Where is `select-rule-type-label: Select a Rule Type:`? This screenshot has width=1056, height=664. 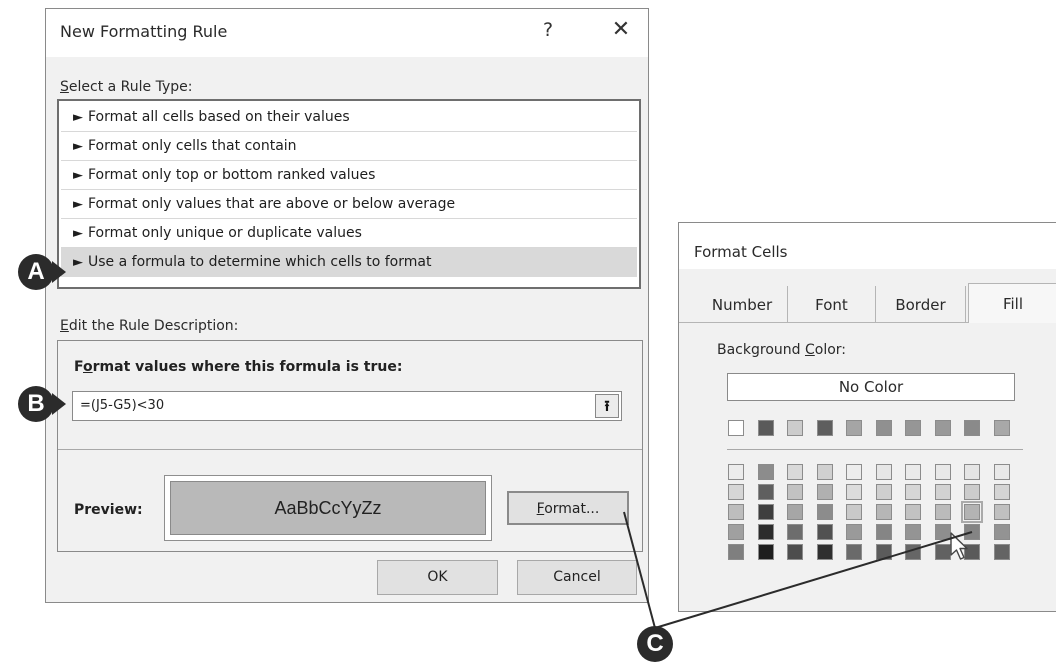
select-rule-type-label: Select a Rule Type: is located at coordinates (126, 87).